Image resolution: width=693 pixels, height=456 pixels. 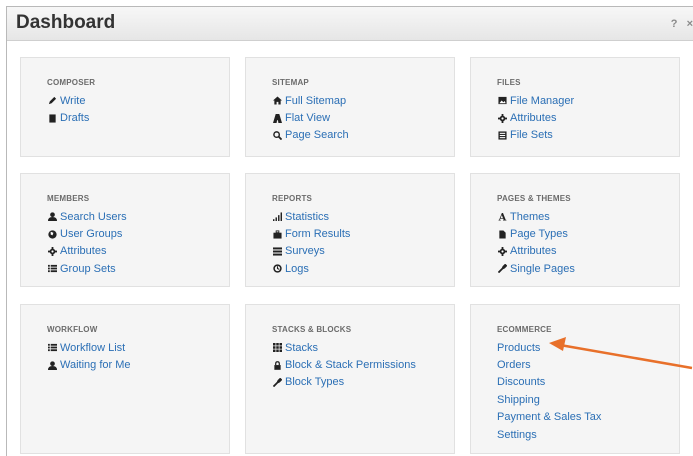 I want to click on annotation-arrow-line, so click(x=626, y=356).